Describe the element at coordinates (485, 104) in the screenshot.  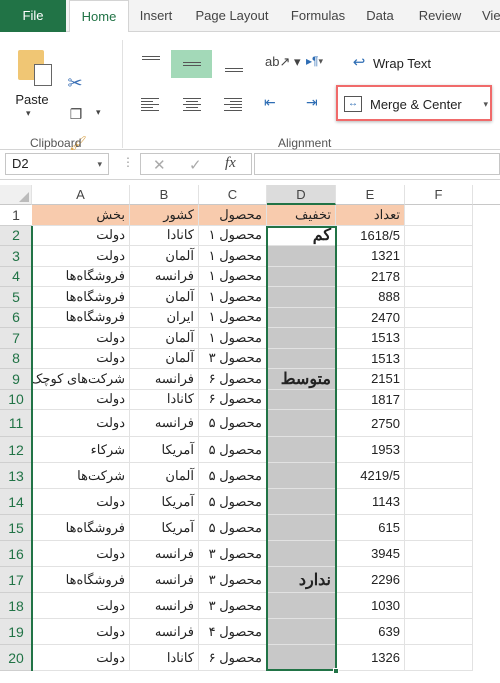
I see `merge-dropdown-icon: ▾` at that location.